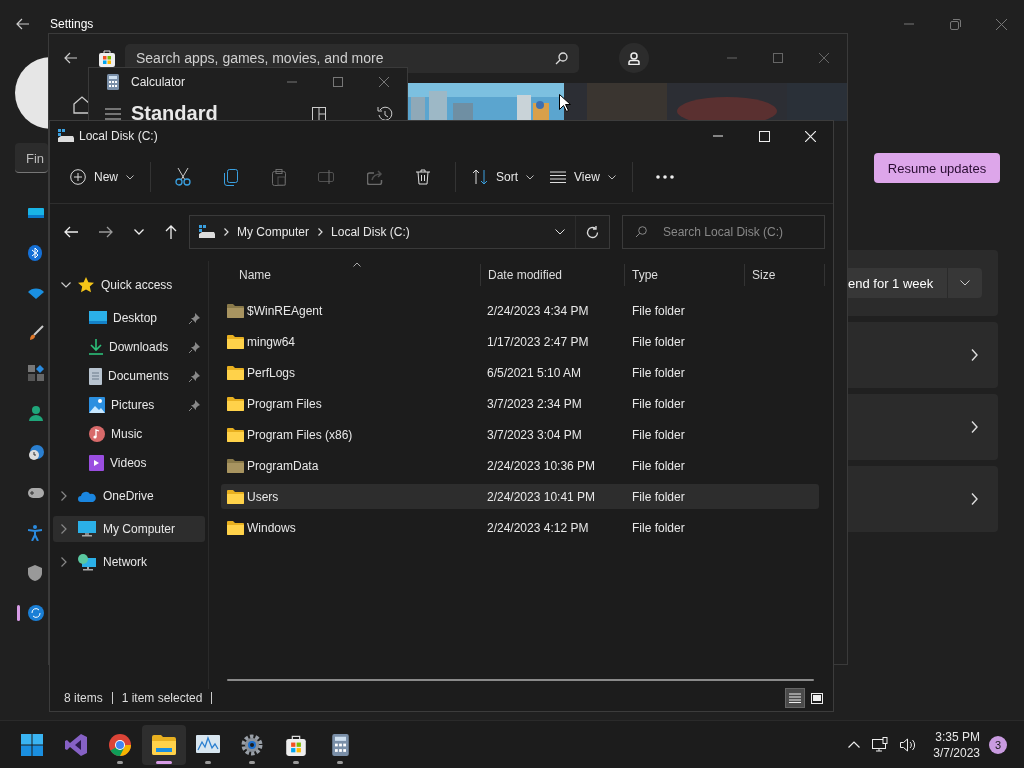 Image resolution: width=1024 pixels, height=768 pixels. I want to click on nav-item: Documents, so click(129, 376).